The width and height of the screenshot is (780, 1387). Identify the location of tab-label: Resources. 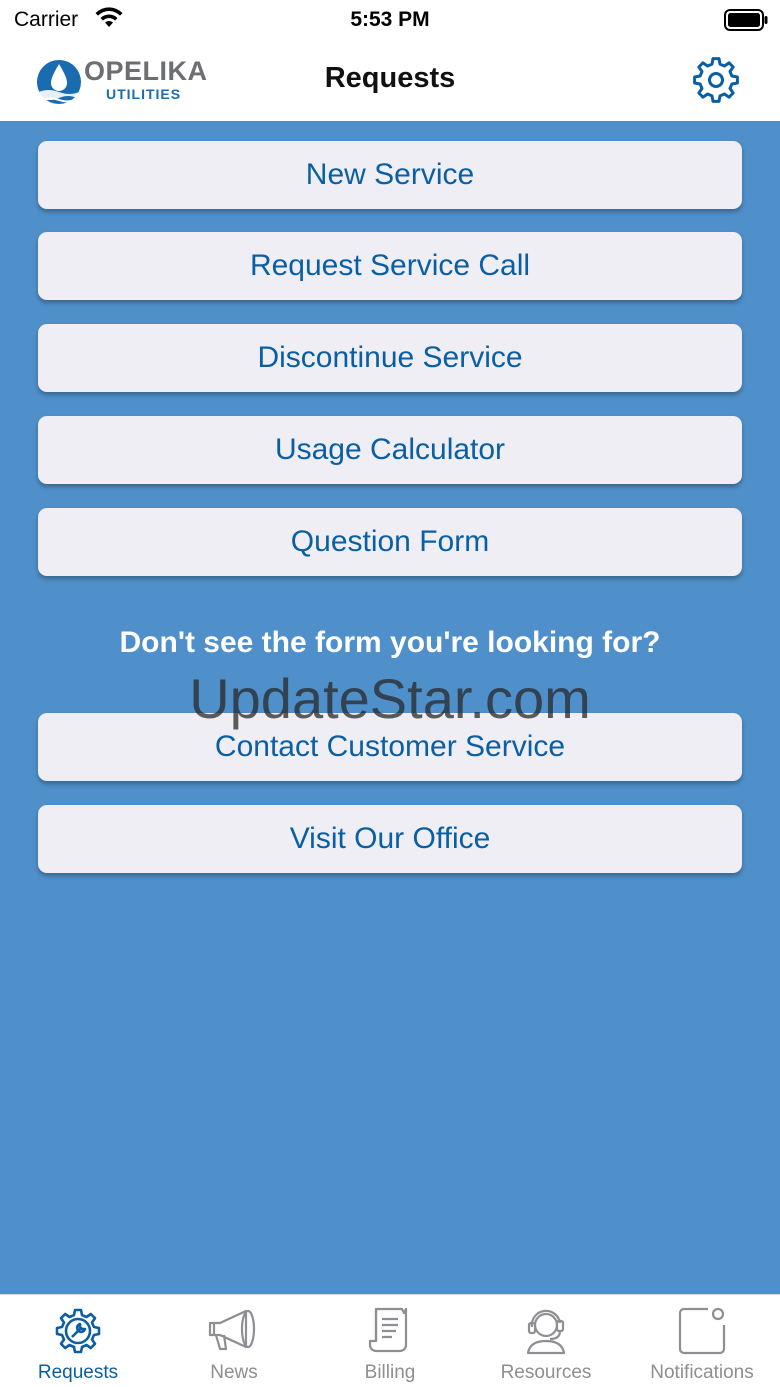
(546, 1372).